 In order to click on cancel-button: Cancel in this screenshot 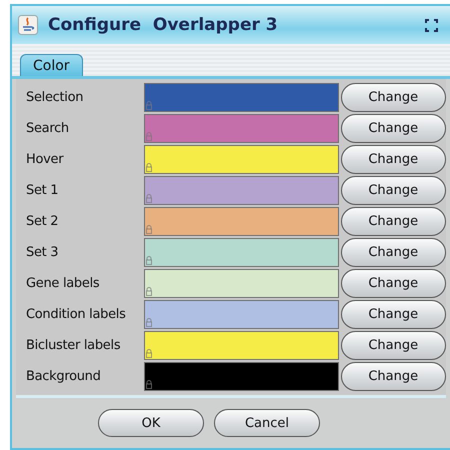, I will do `click(267, 423)`.